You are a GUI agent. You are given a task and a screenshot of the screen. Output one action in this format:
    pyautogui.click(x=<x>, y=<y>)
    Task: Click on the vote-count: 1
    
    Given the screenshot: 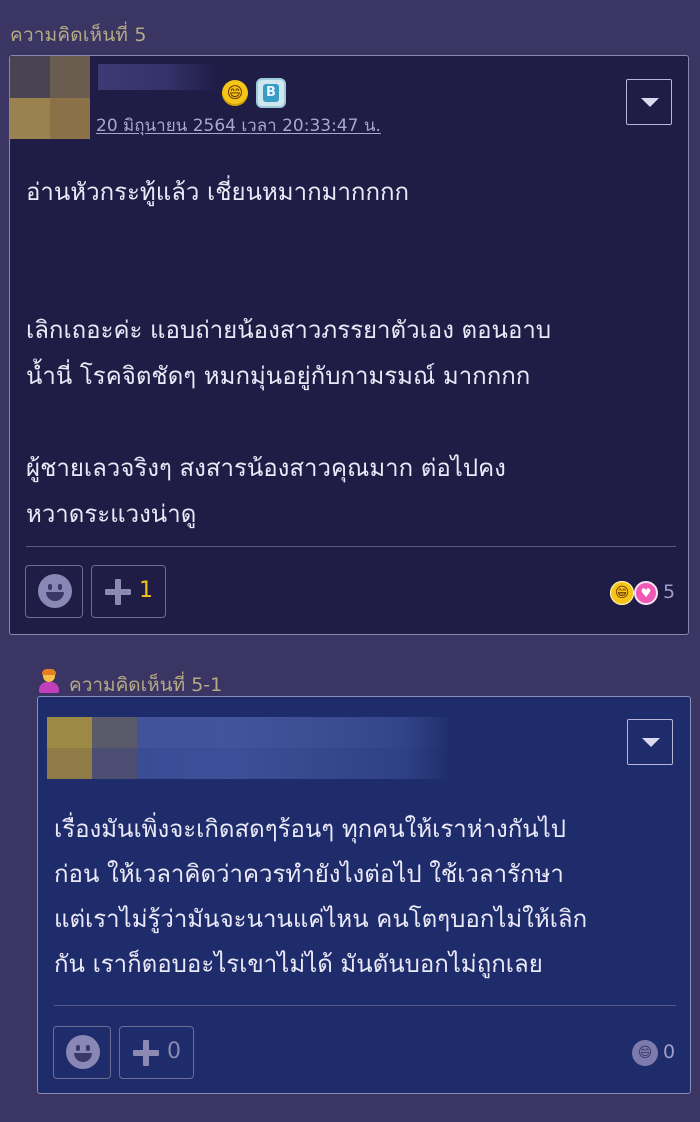 What is the action you would take?
    pyautogui.click(x=146, y=590)
    